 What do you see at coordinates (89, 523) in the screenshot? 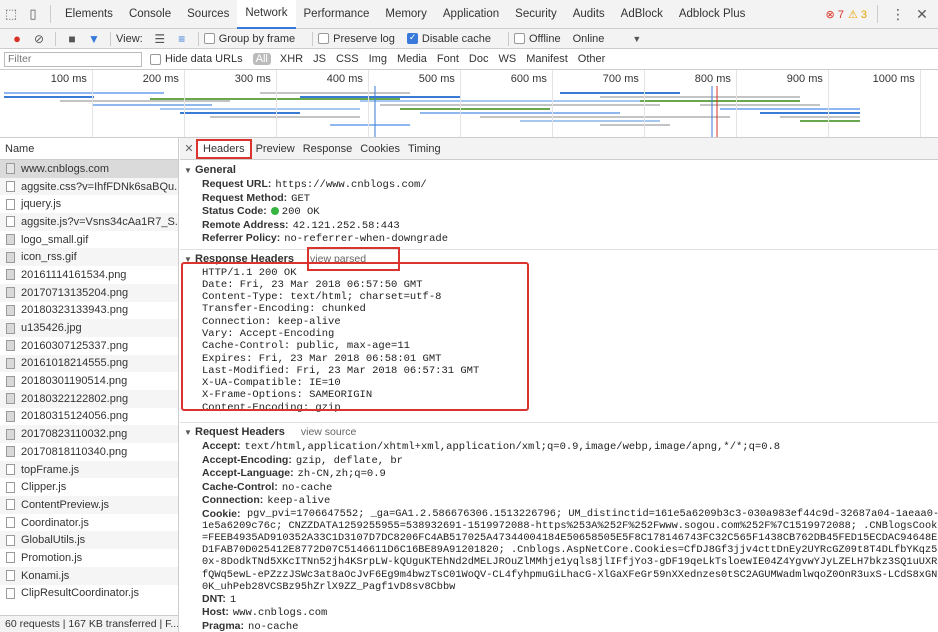
I see `request-row: Coordinator.js` at bounding box center [89, 523].